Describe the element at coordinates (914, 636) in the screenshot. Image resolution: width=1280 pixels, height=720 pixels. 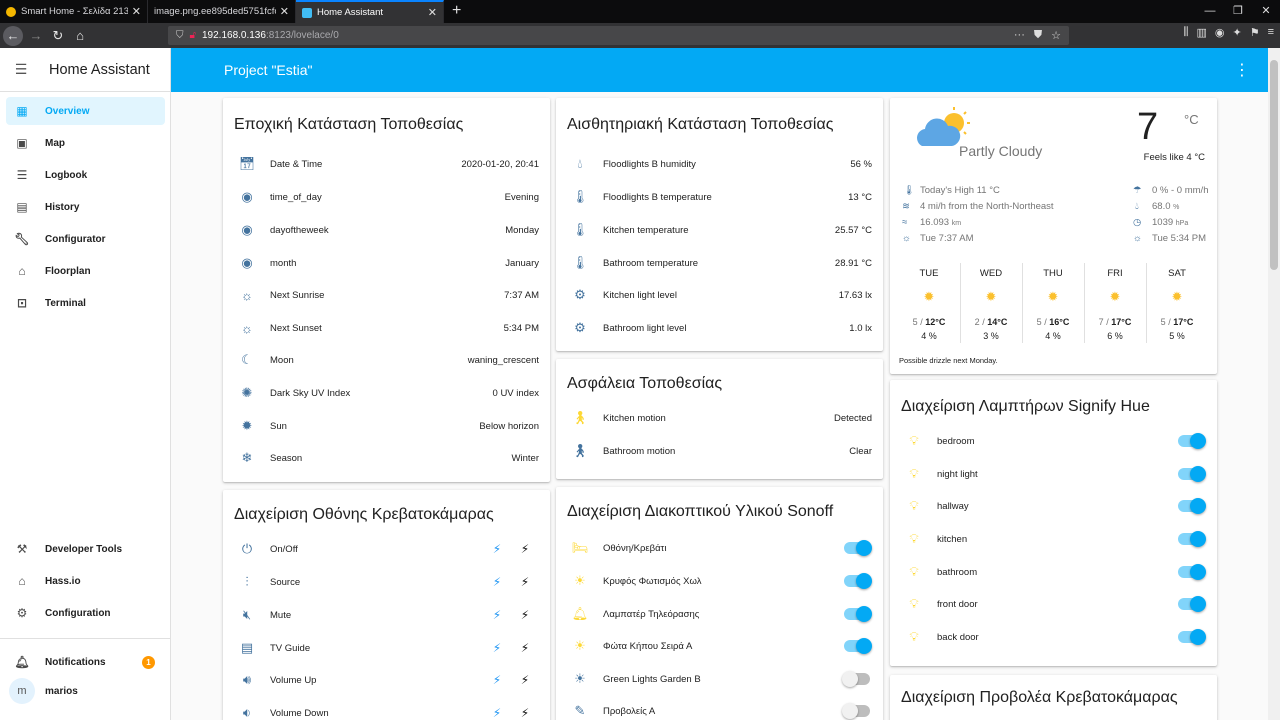
I see `lightbulb-icon: 💡︎` at that location.